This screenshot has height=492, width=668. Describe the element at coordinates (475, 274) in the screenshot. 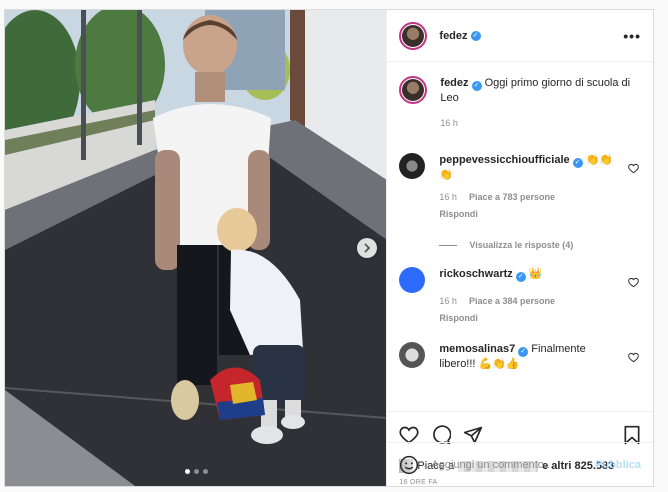

I see `comment-username: rickoschwartz` at that location.